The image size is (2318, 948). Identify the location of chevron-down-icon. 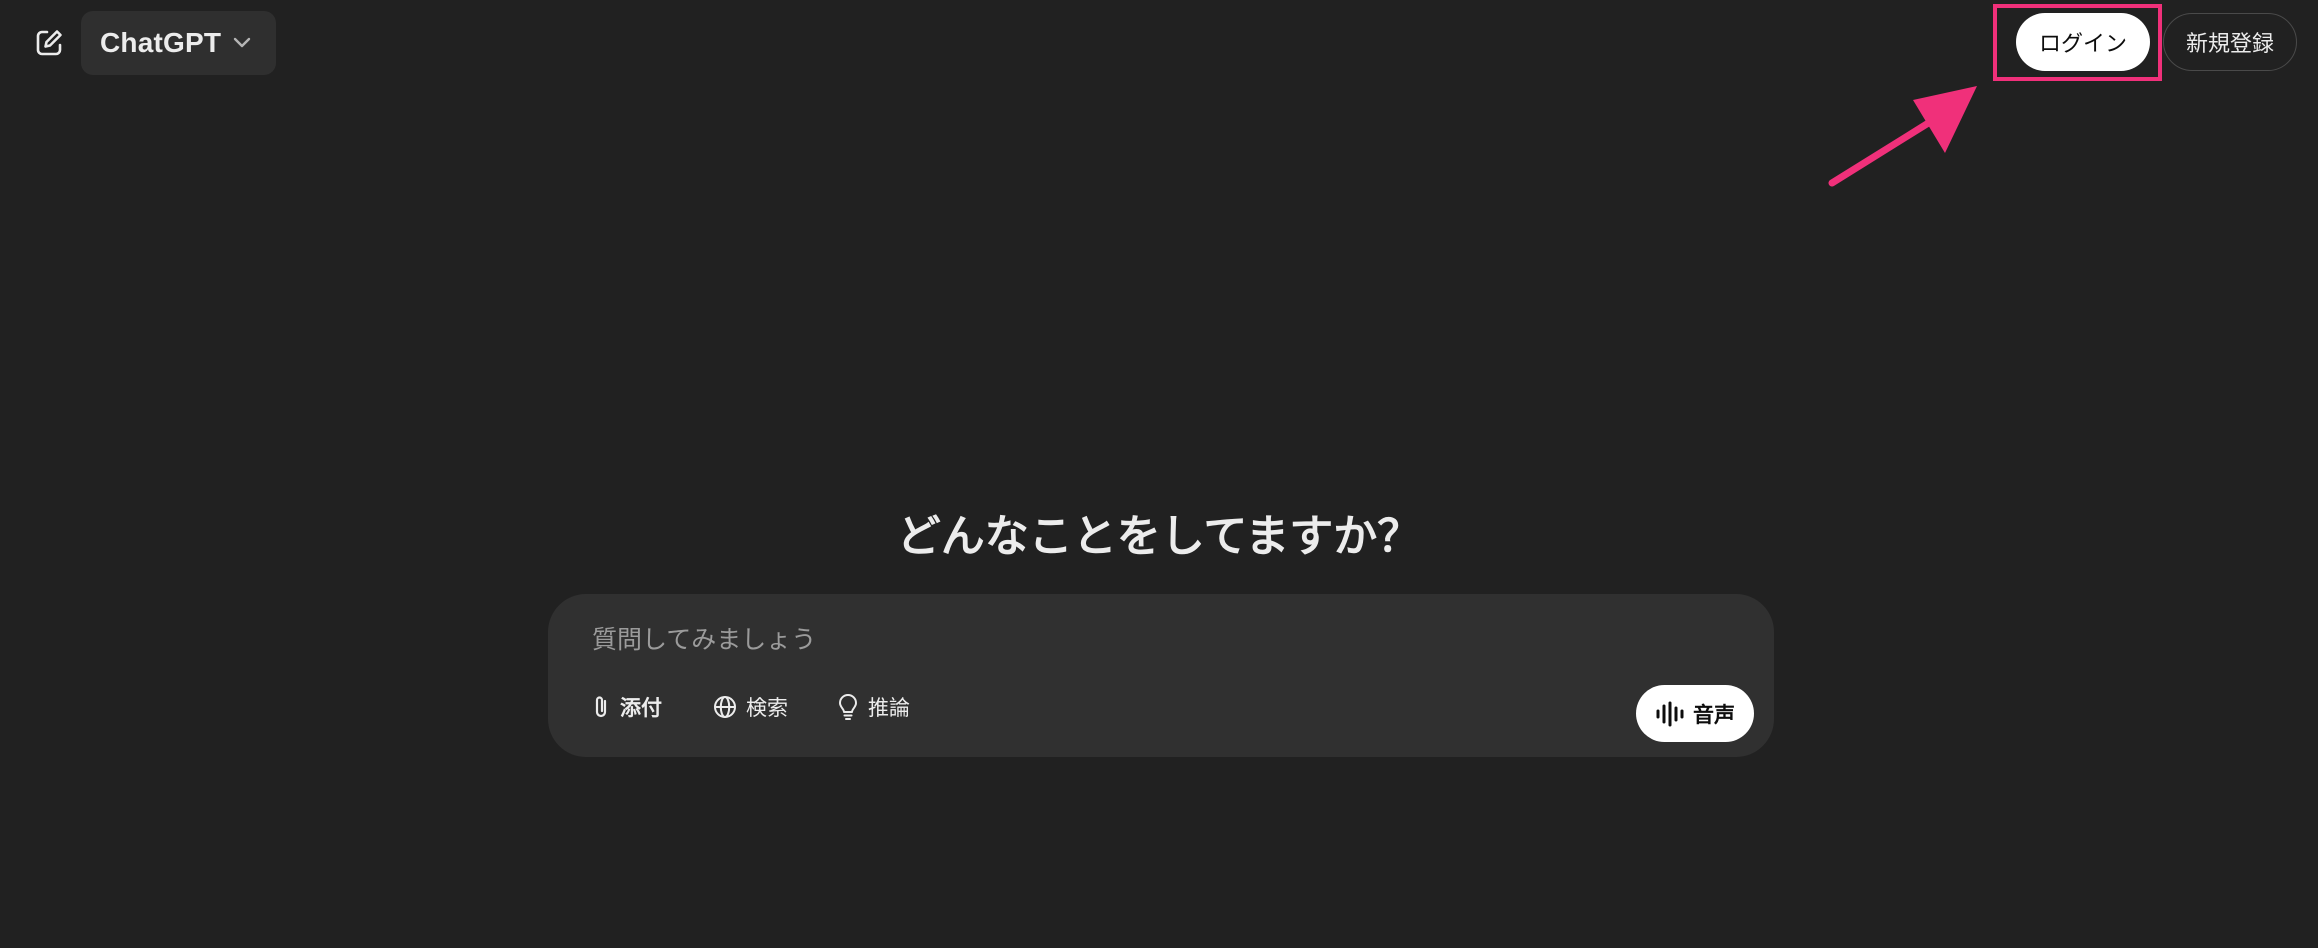
(242, 43).